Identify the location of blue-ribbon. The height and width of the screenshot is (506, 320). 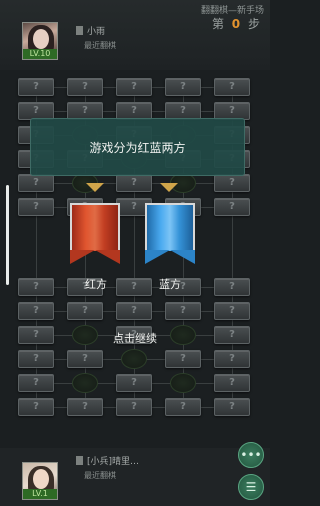
(170, 235).